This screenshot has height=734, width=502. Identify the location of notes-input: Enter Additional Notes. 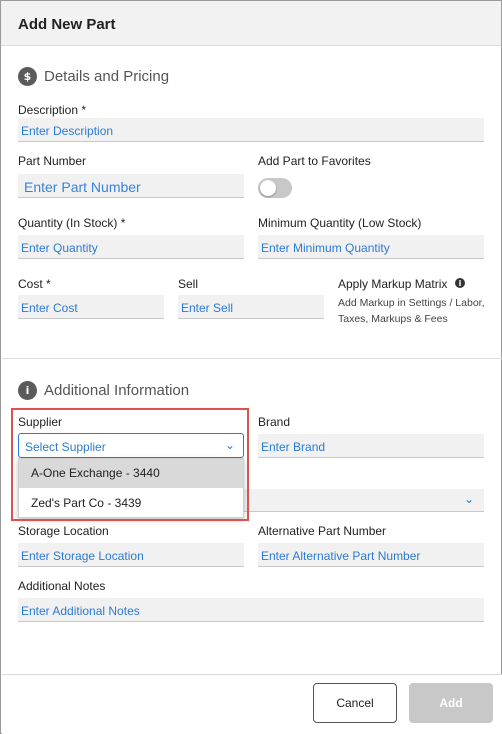
(251, 610).